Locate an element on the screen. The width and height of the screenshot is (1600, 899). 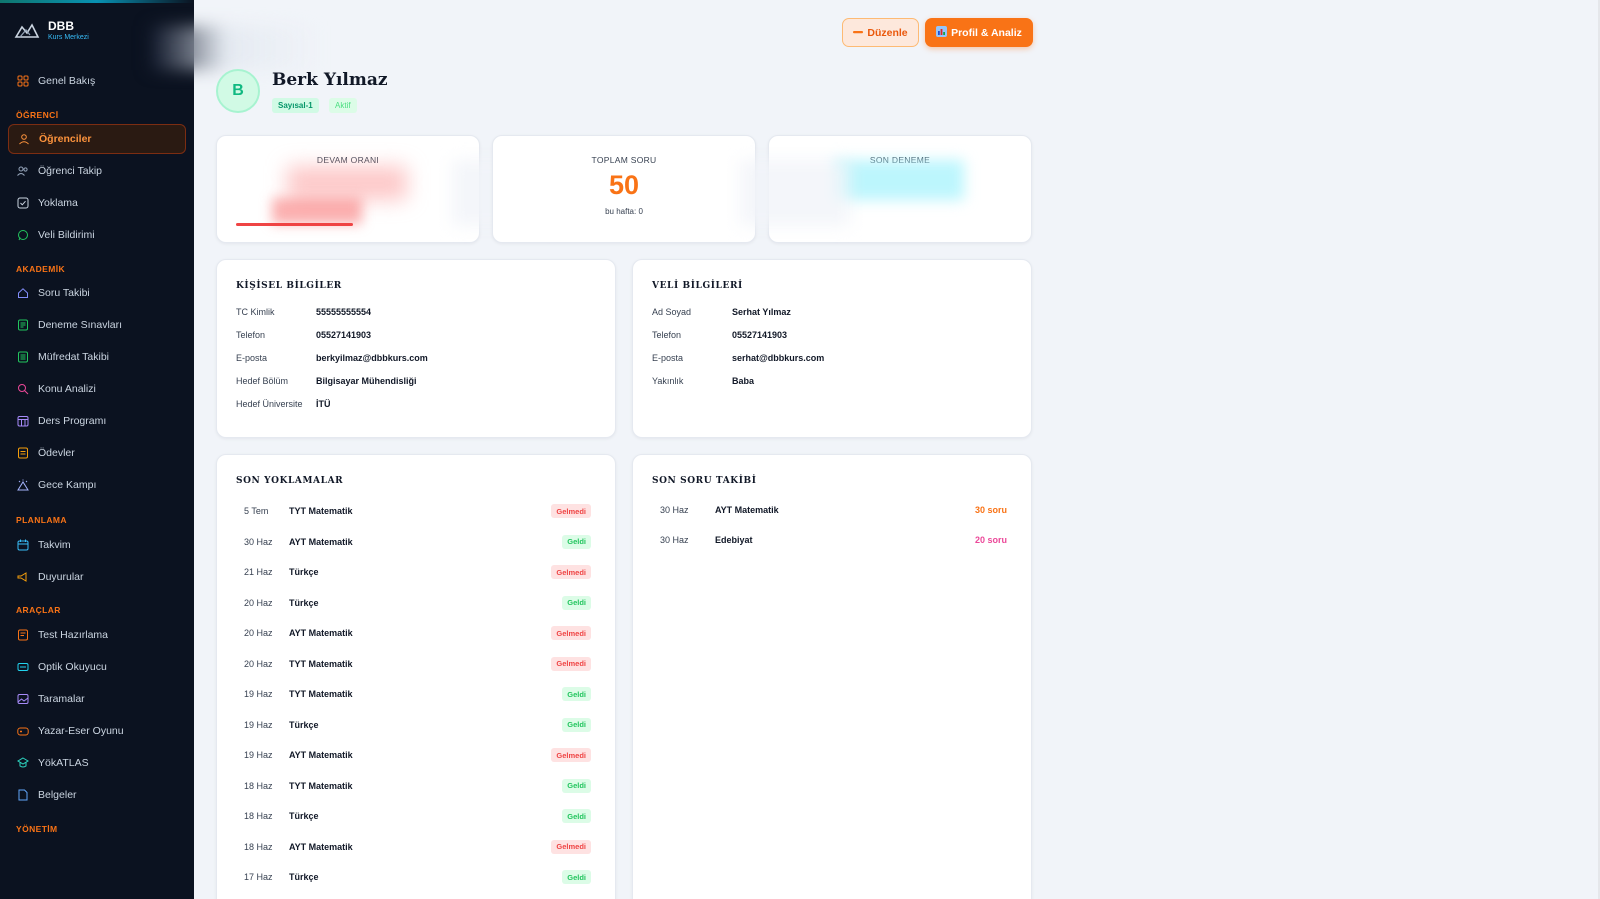
avatar: B is located at coordinates (238, 91).